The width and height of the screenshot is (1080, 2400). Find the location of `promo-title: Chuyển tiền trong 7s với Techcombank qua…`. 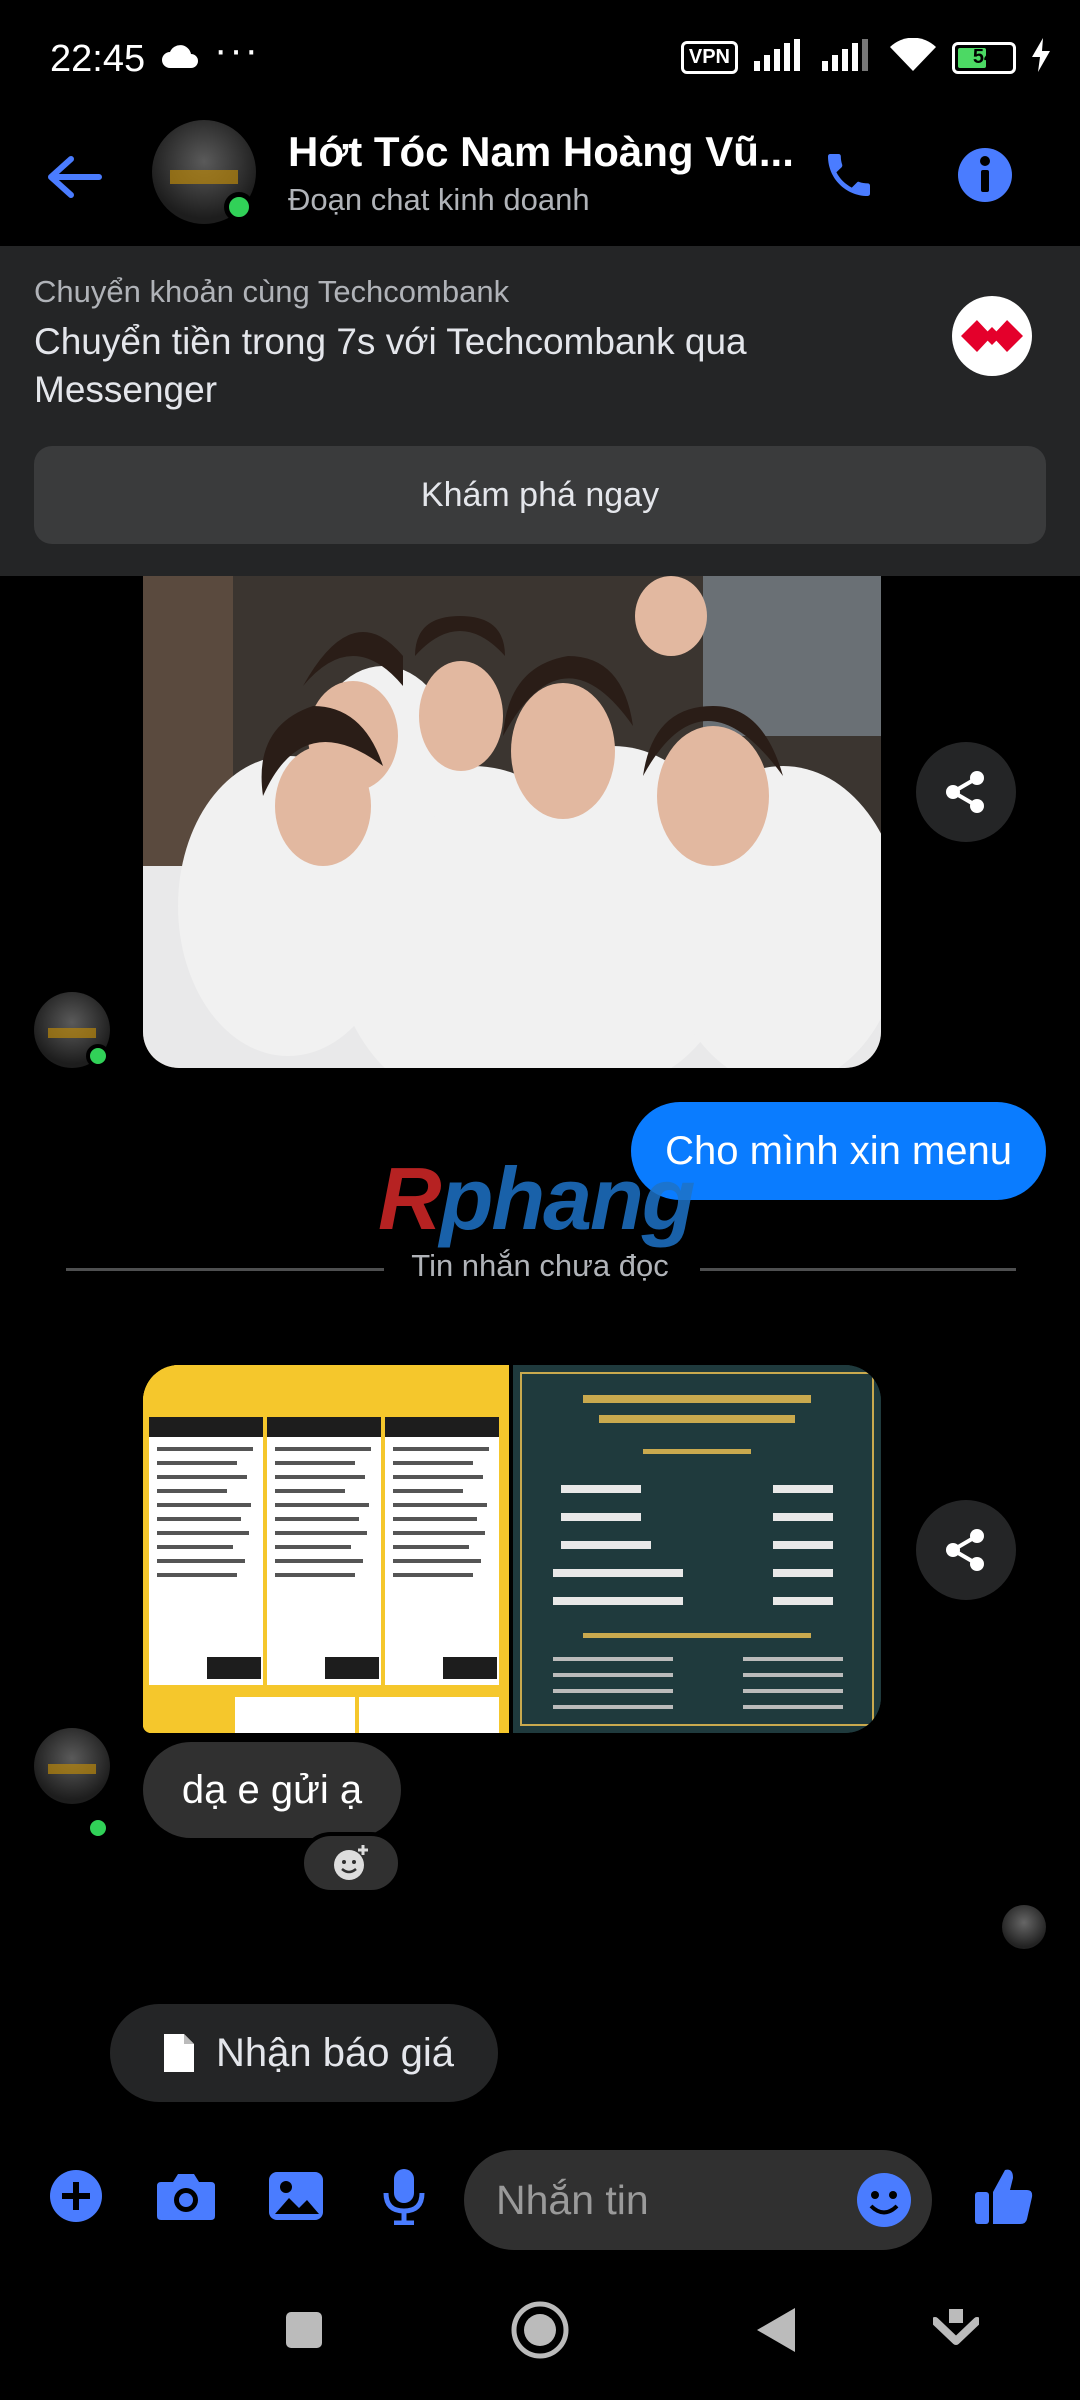

promo-title: Chuyển tiền trong 7s với Techcombank qua… is located at coordinates (390, 365).